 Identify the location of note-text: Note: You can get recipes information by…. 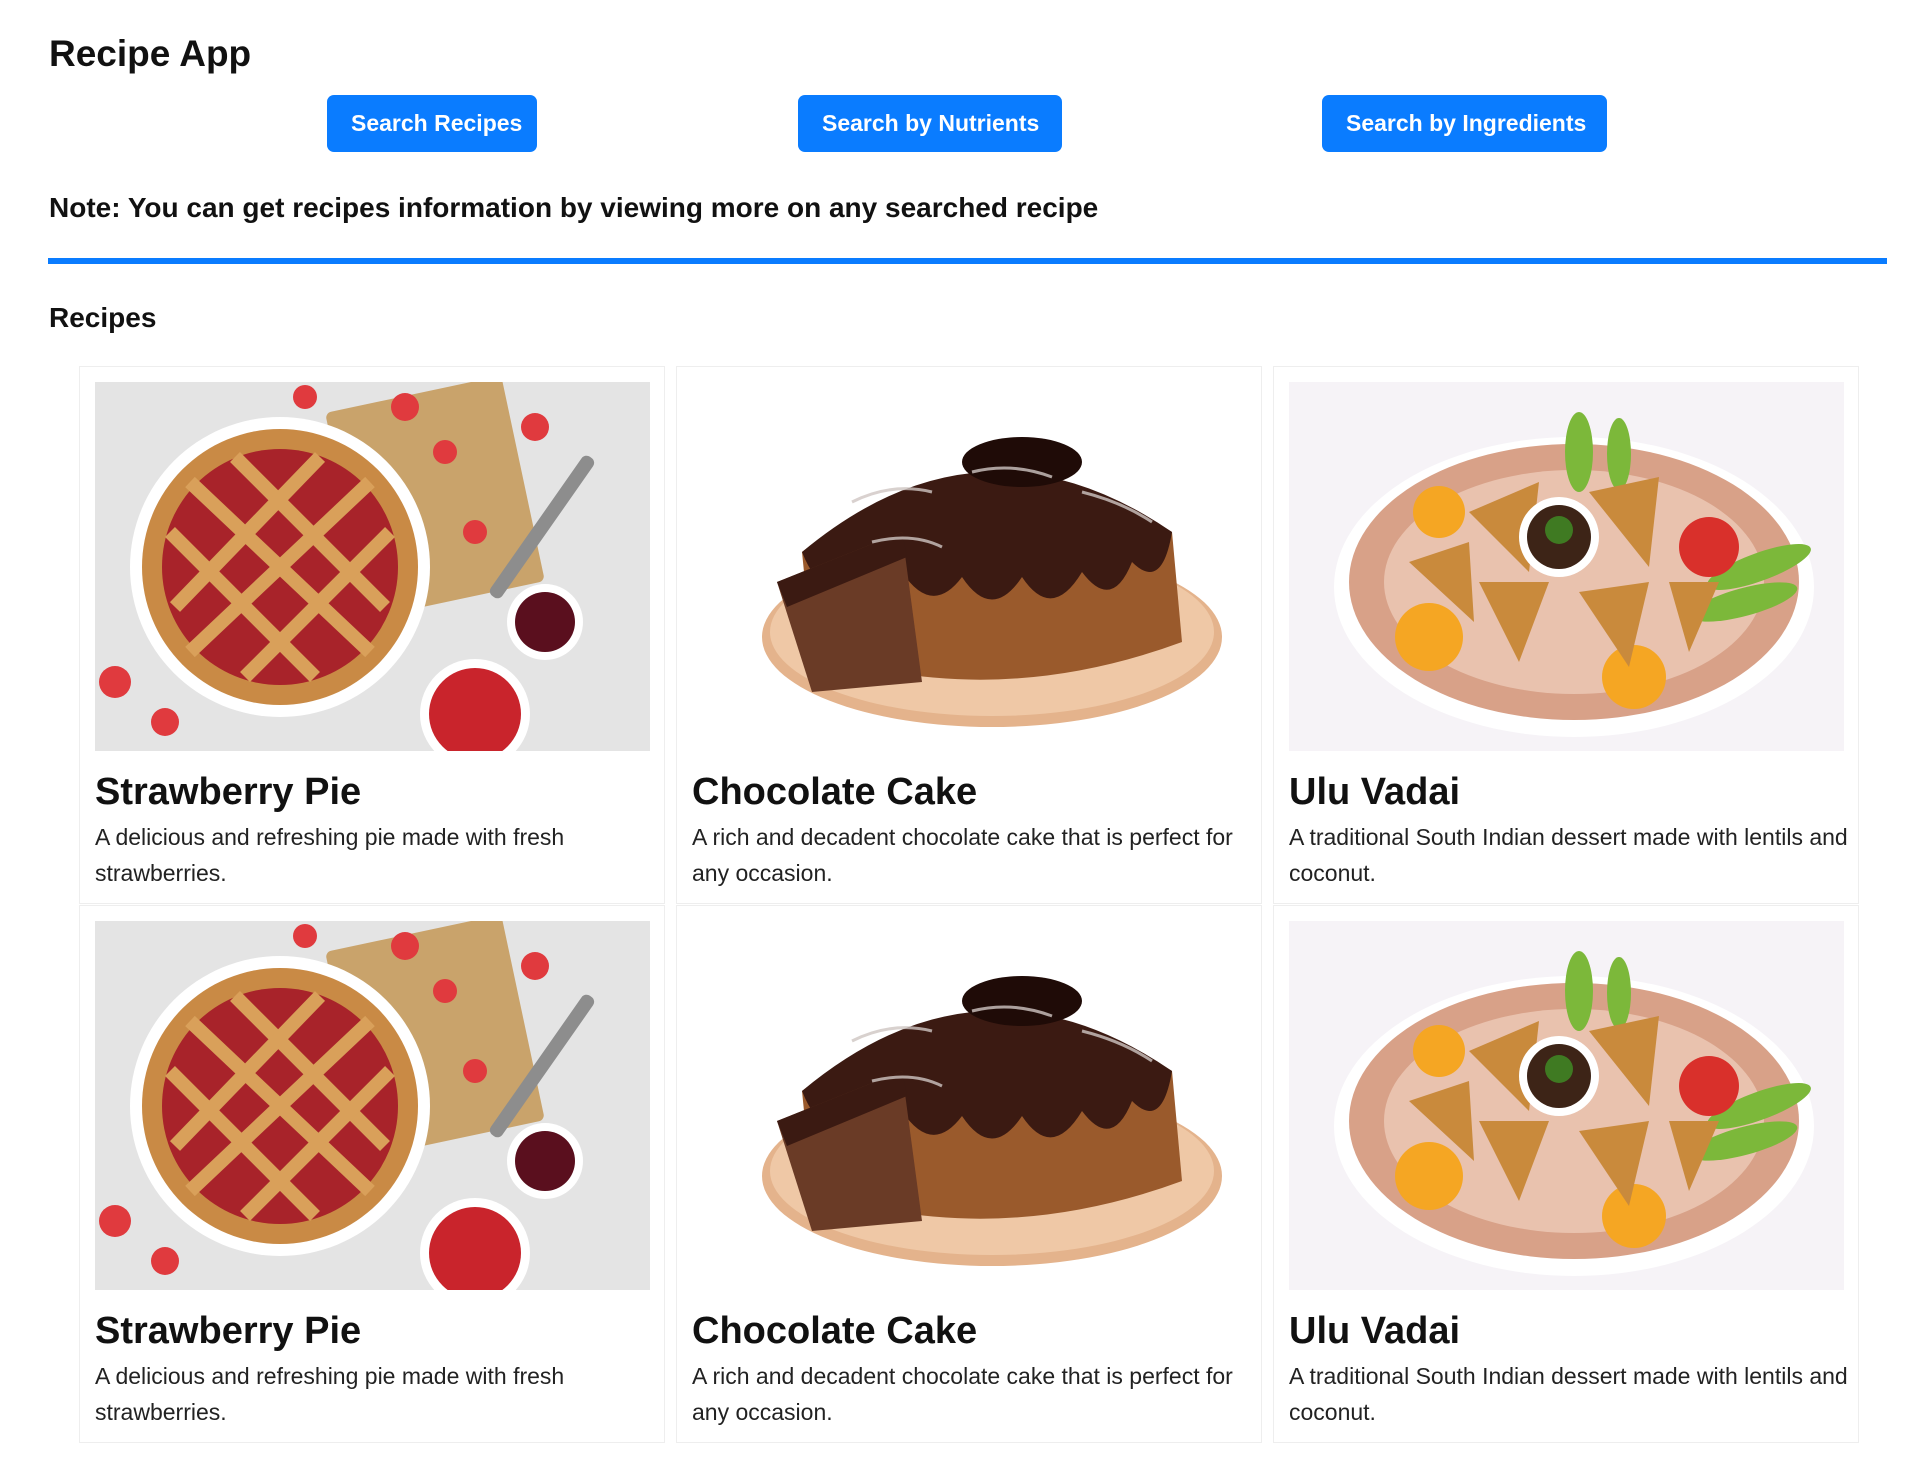
(574, 207).